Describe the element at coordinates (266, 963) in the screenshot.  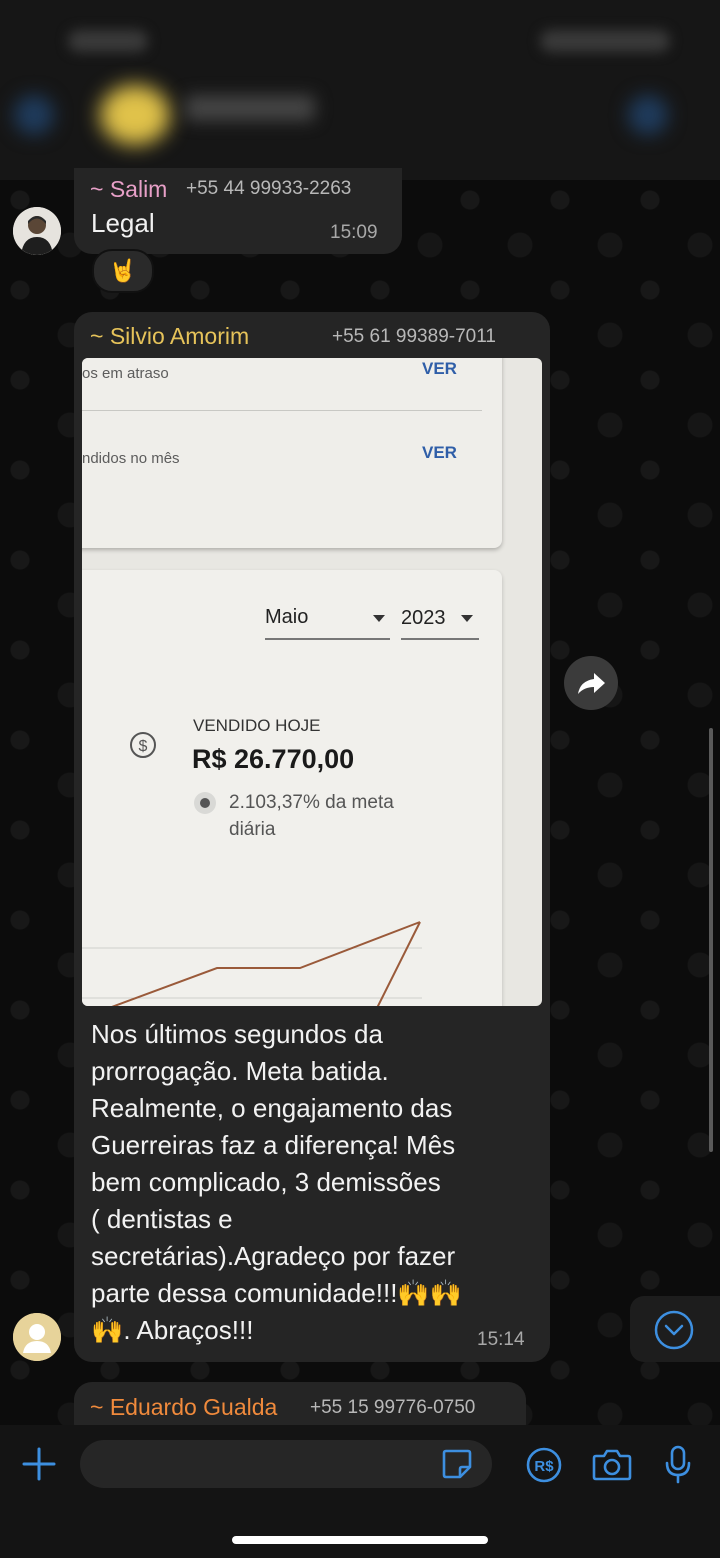
I see `chart-line` at that location.